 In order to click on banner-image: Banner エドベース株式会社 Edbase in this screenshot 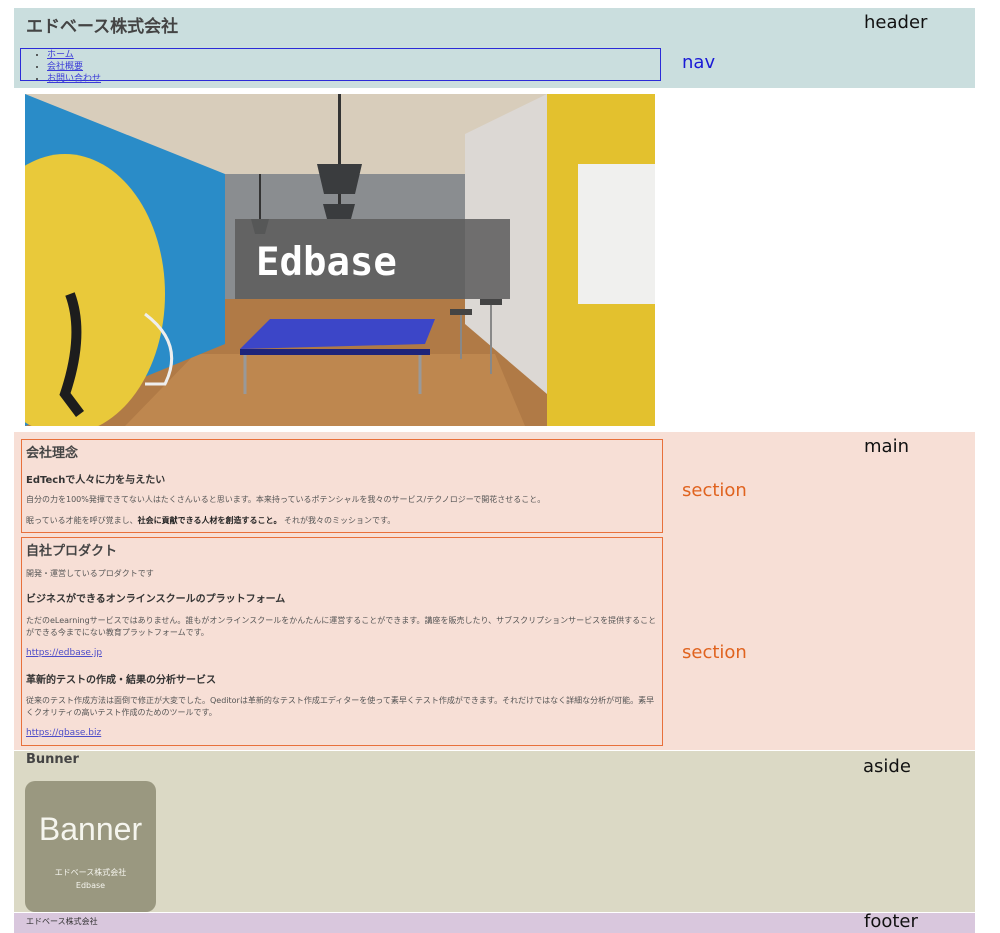, I will do `click(90, 846)`.